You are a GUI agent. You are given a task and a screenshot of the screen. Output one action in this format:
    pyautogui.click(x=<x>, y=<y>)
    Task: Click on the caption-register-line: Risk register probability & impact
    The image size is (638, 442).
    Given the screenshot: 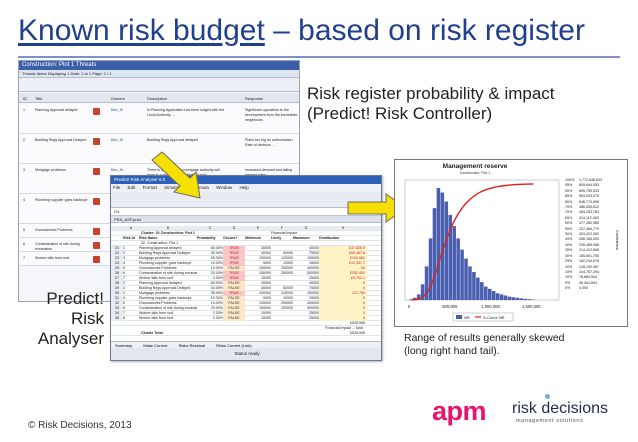 What is the action you would take?
    pyautogui.click(x=431, y=93)
    